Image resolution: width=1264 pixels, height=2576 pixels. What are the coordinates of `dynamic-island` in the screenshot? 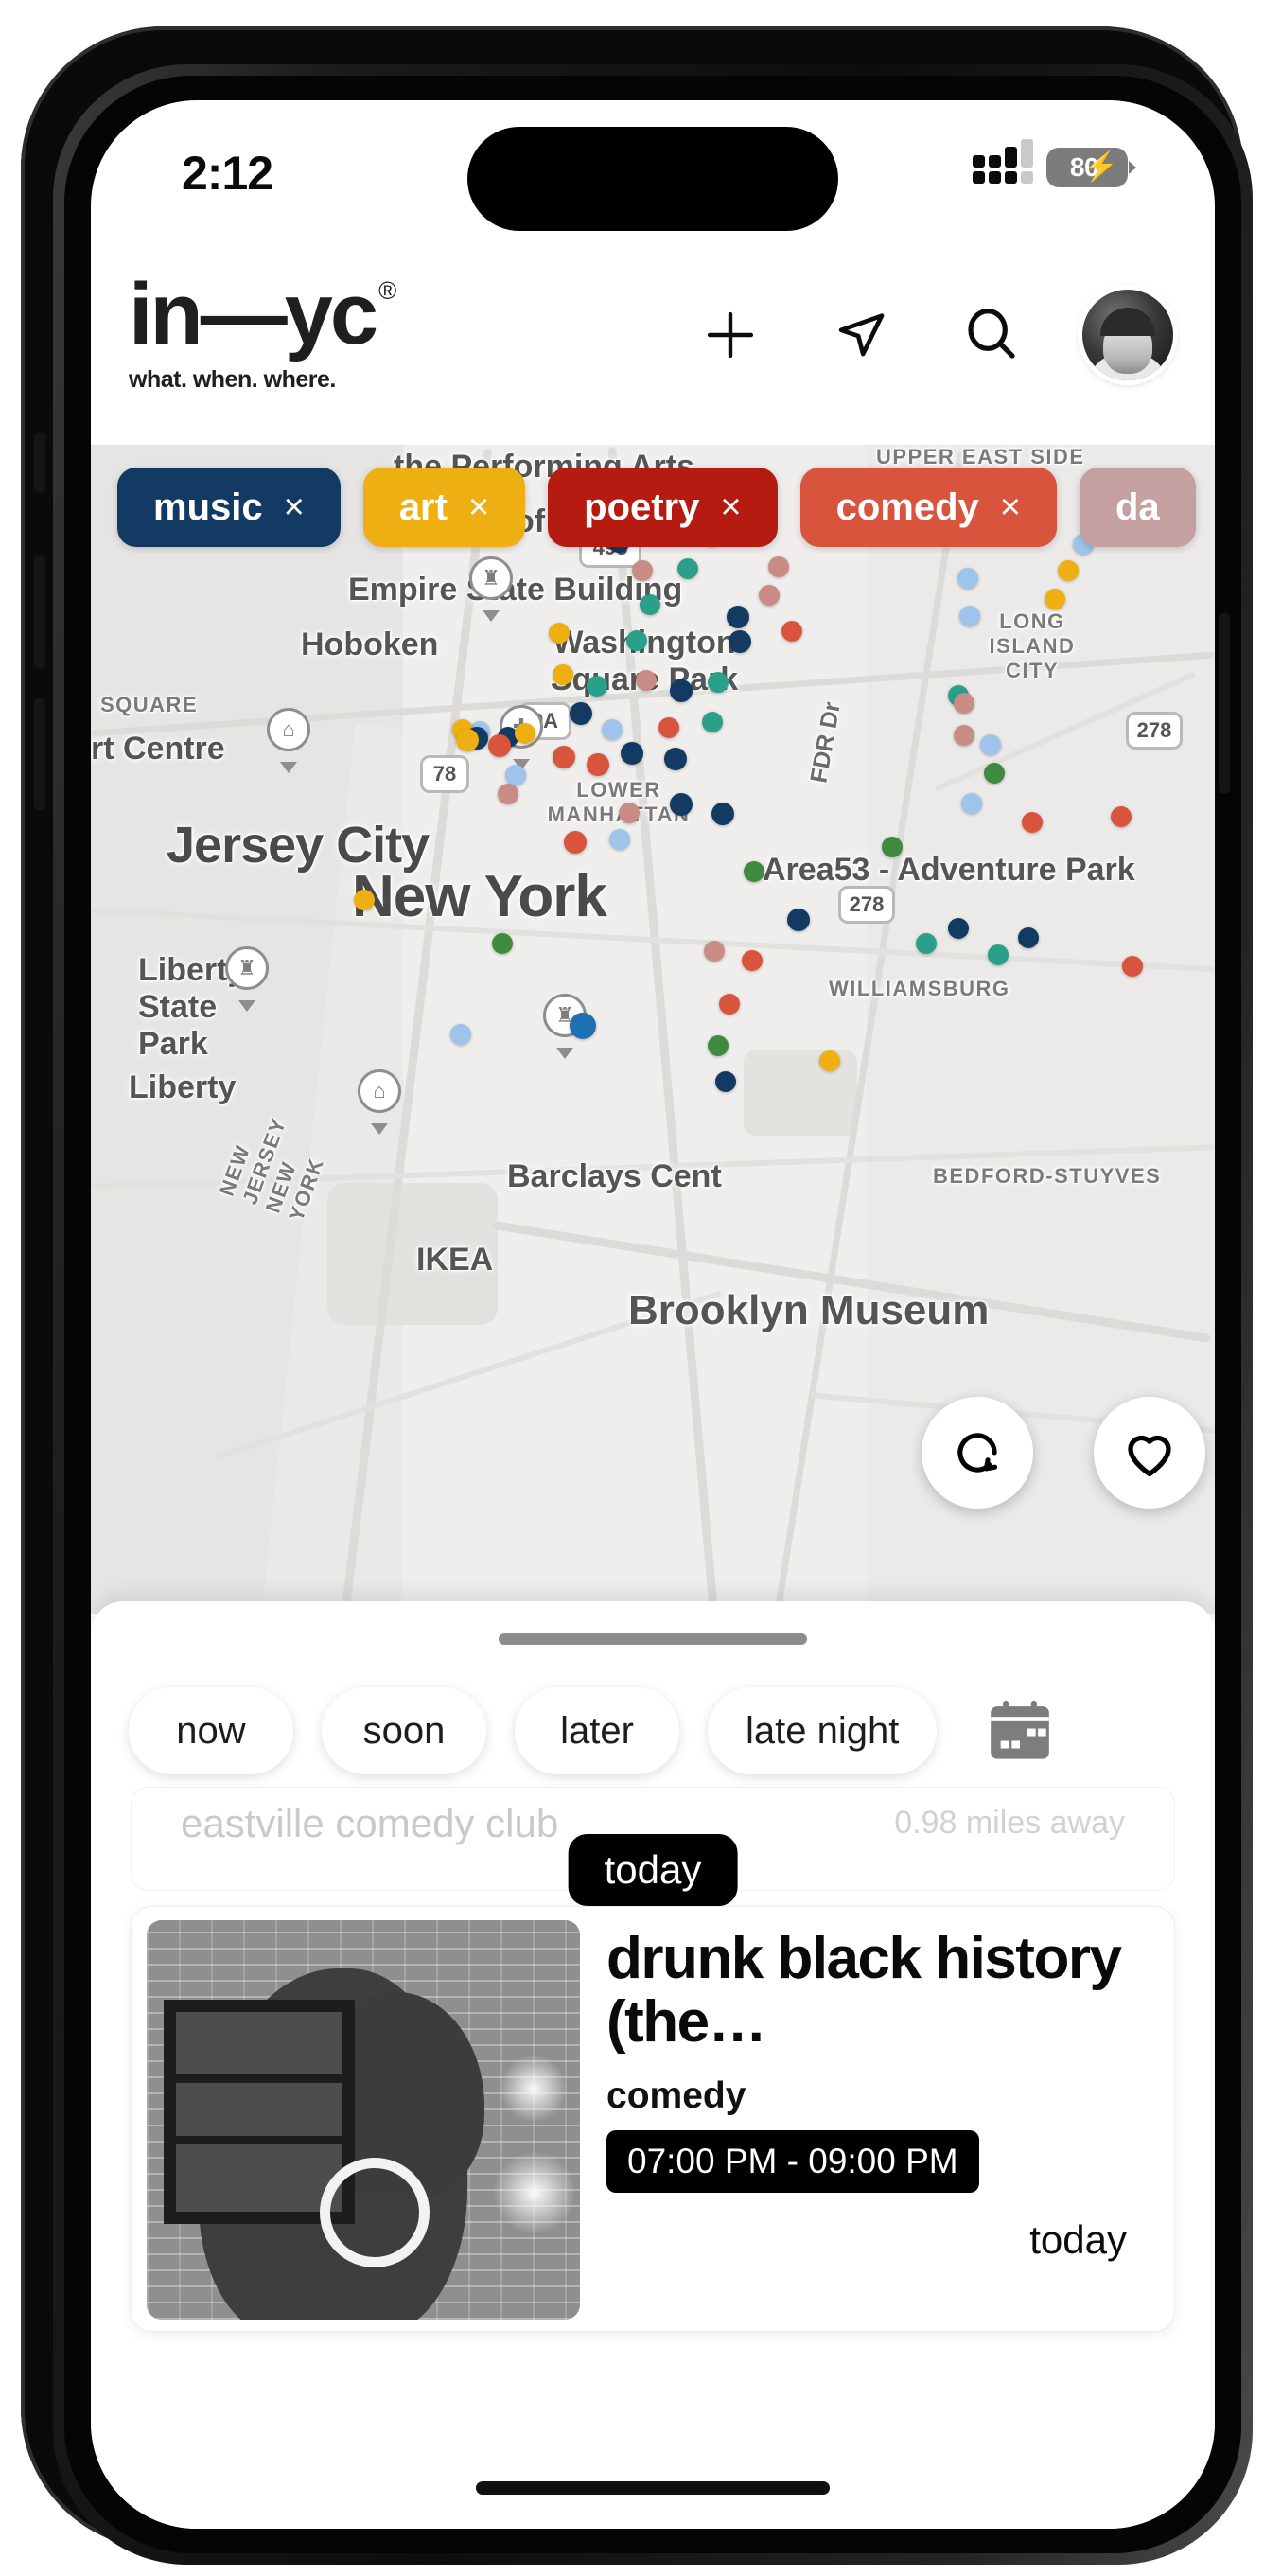 It's located at (652, 179).